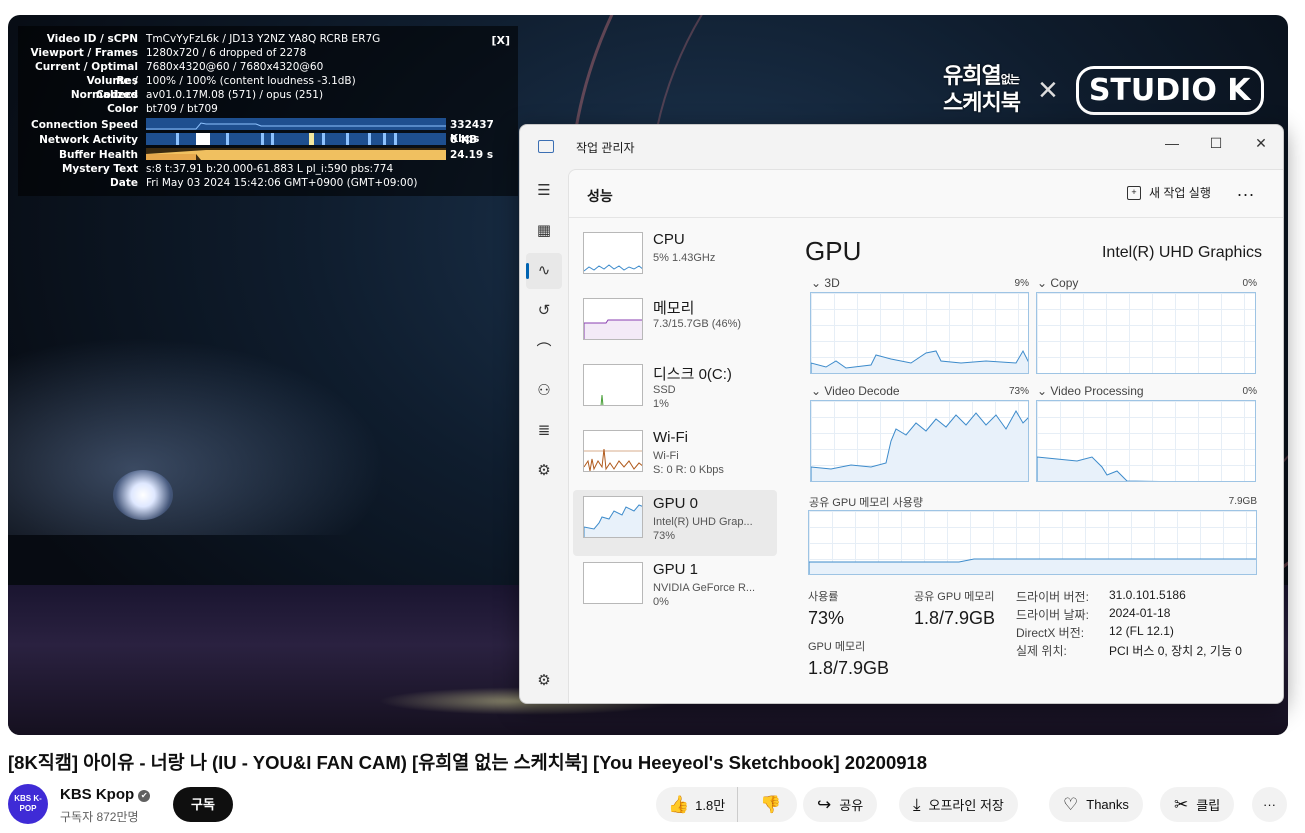 This screenshot has width=1305, height=833. I want to click on stats-value: av01.0.17M.08 (571) / opus (251), so click(235, 95).